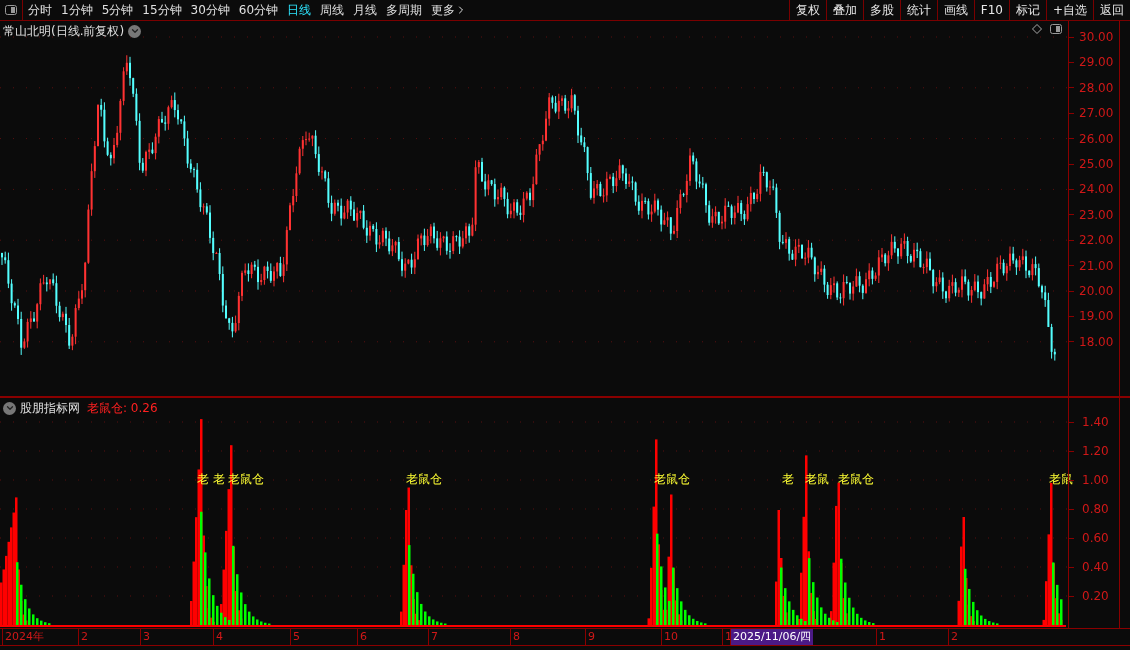  Describe the element at coordinates (1096, 113) in the screenshot. I see `price-axis-label: 27.00` at that location.